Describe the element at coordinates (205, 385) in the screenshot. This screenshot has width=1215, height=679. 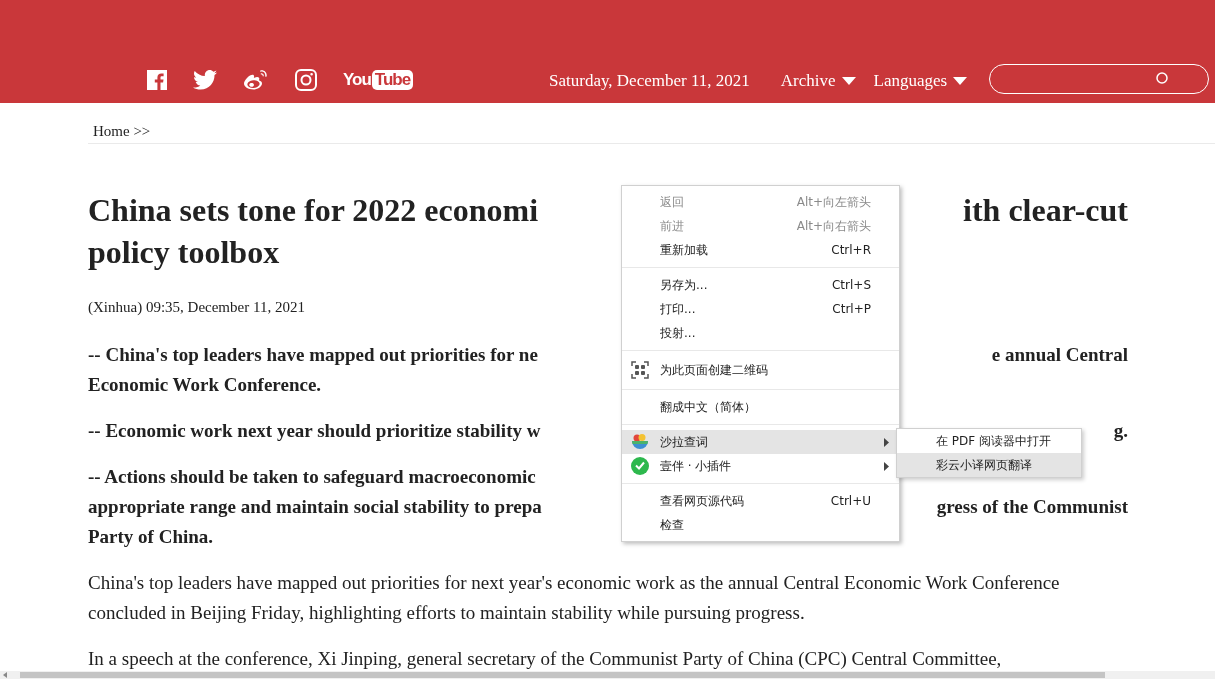
I see `summary-text: Economic Work Conference.` at that location.